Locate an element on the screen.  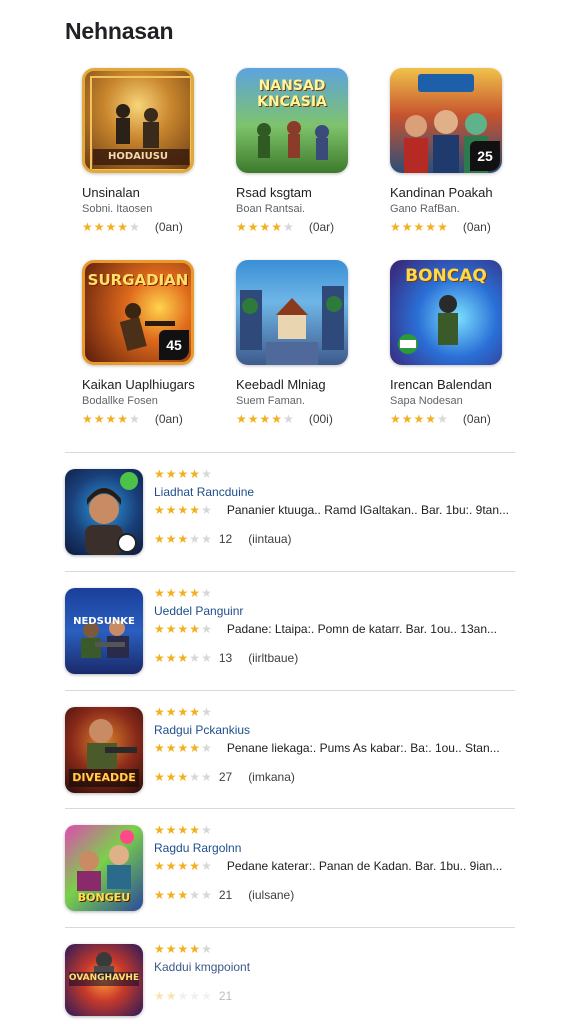
rating-count: (0ar) is located at coordinates (321, 227).